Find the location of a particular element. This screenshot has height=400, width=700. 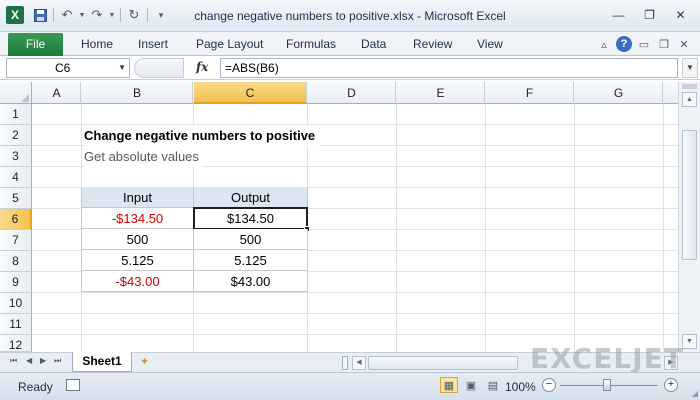

prev-sheet-icon: ◀ is located at coordinates (29, 360).